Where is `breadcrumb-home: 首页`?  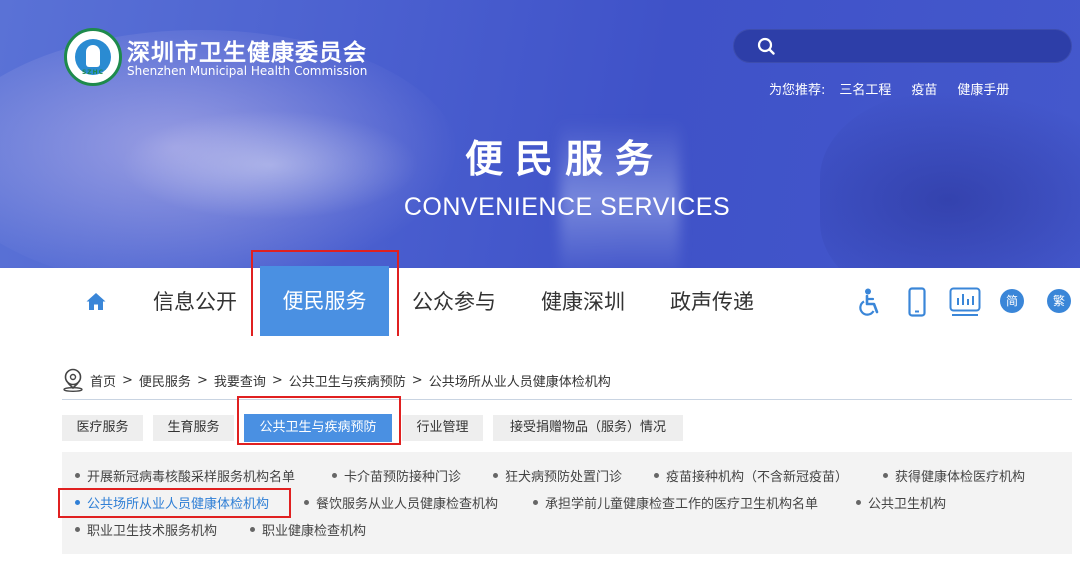 breadcrumb-home: 首页 is located at coordinates (103, 380).